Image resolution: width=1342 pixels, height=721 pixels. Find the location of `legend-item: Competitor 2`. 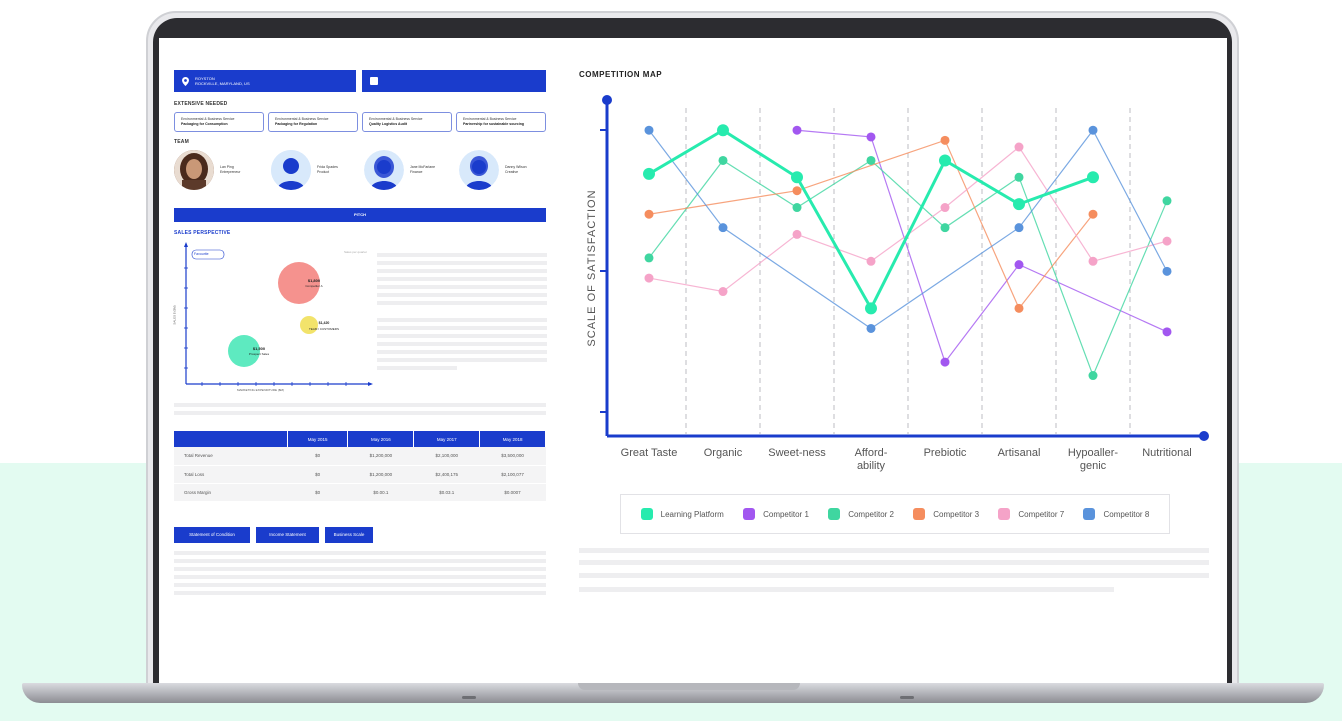

legend-item: Competitor 2 is located at coordinates (861, 514).